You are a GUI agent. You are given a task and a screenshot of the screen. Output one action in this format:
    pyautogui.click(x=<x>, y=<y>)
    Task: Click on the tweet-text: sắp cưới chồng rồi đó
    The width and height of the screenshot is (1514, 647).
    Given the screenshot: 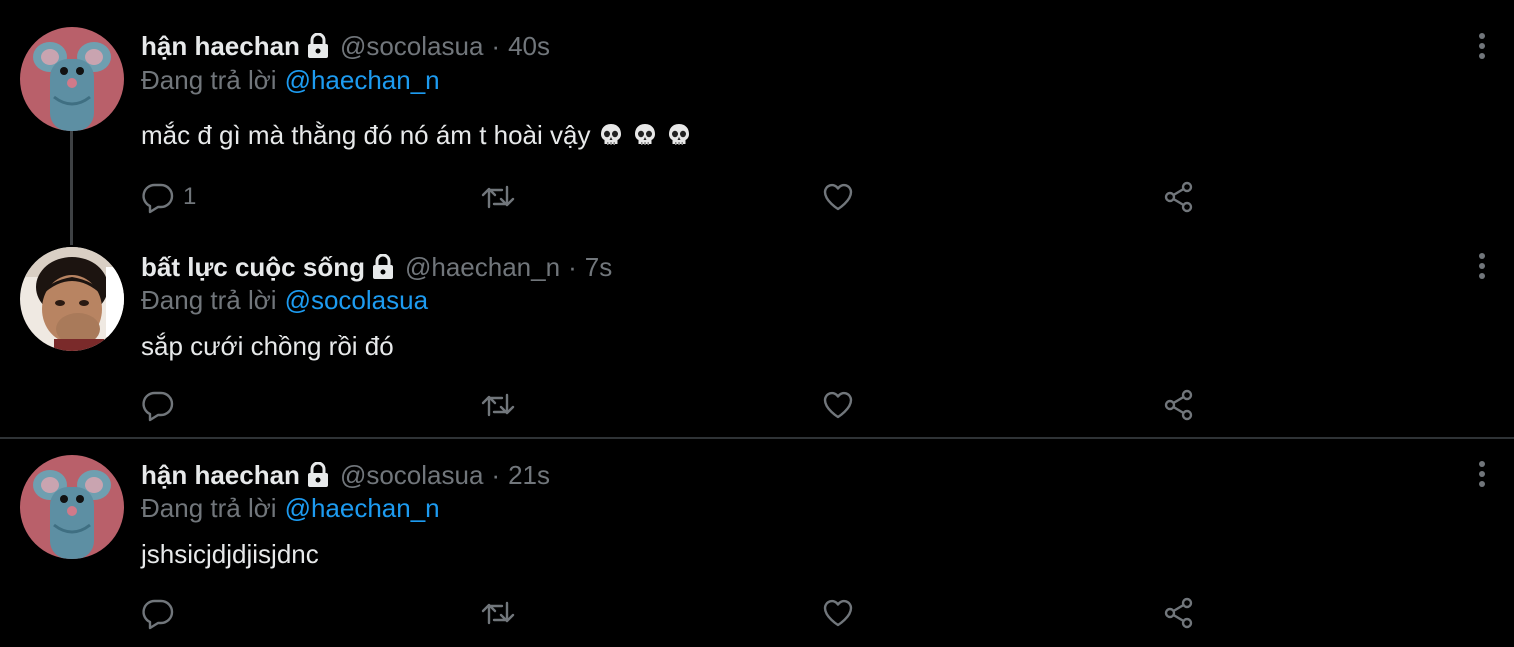 What is the action you would take?
    pyautogui.click(x=267, y=346)
    